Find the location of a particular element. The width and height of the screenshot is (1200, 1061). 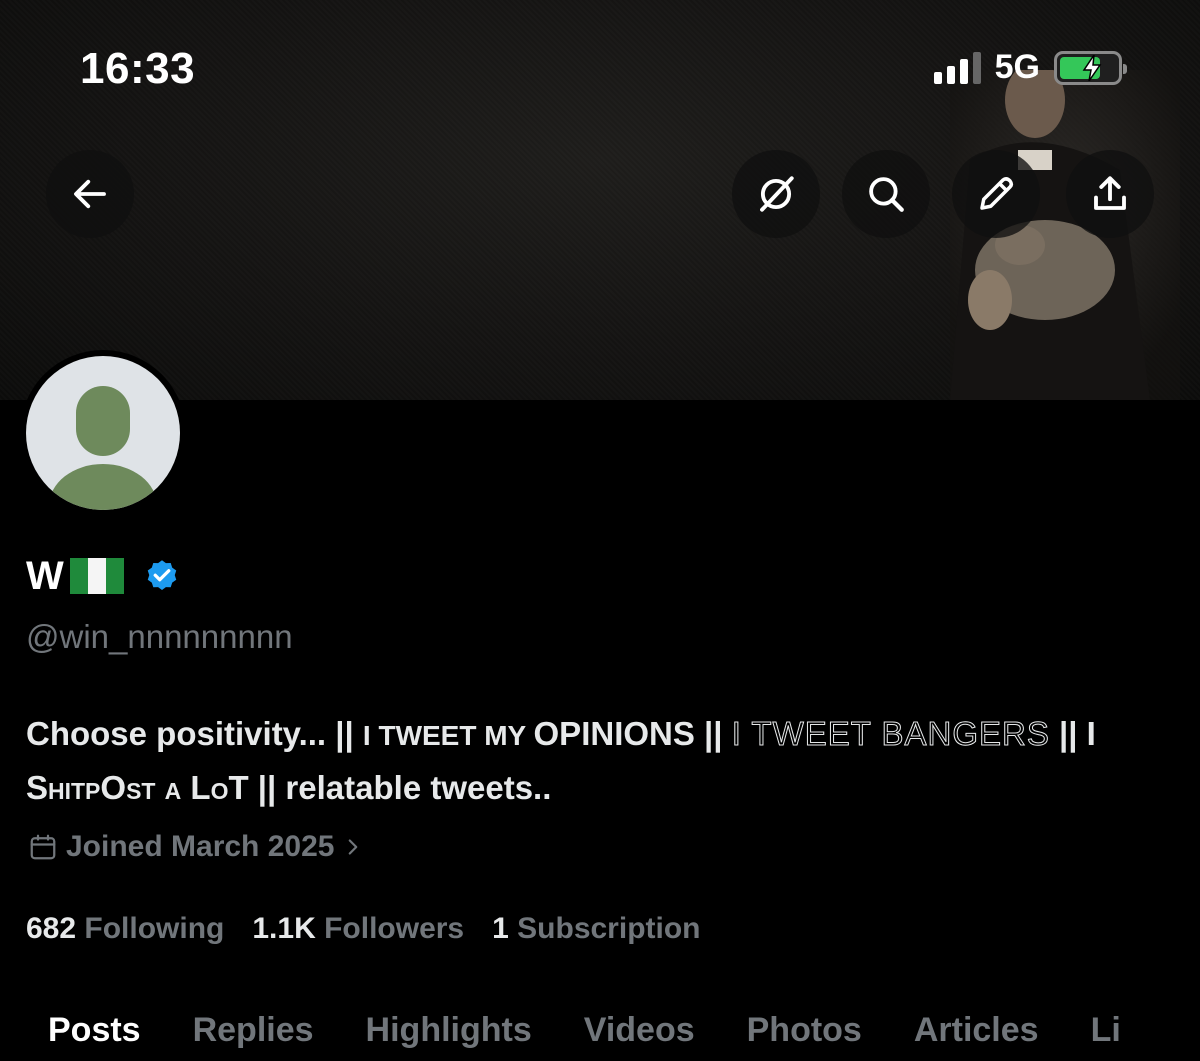

arrow-left-icon is located at coordinates (90, 194).